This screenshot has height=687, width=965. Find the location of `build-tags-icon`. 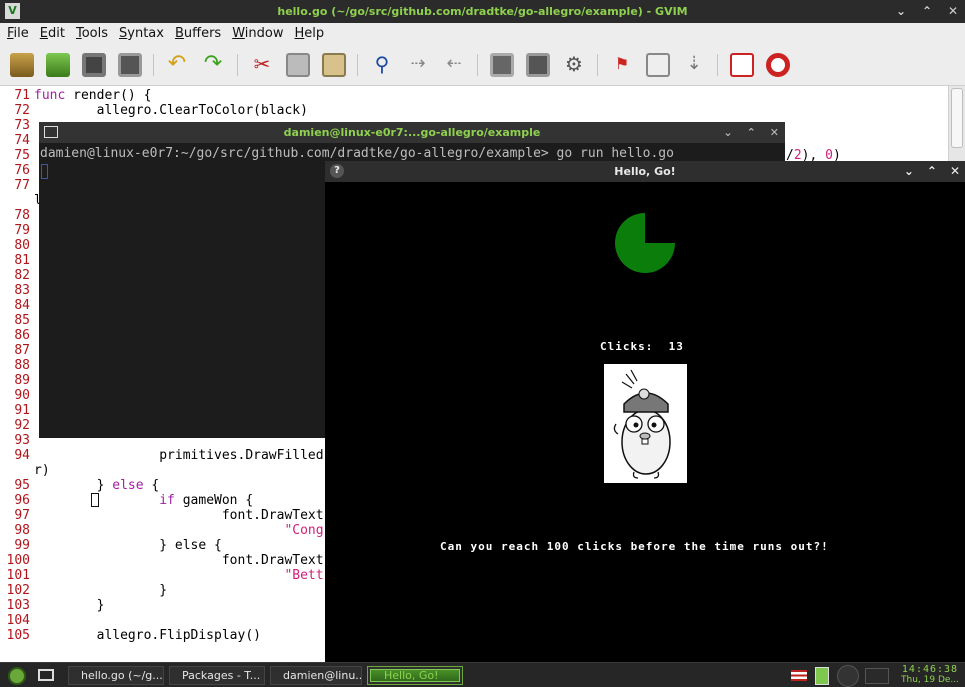

build-tags-icon is located at coordinates (658, 65).